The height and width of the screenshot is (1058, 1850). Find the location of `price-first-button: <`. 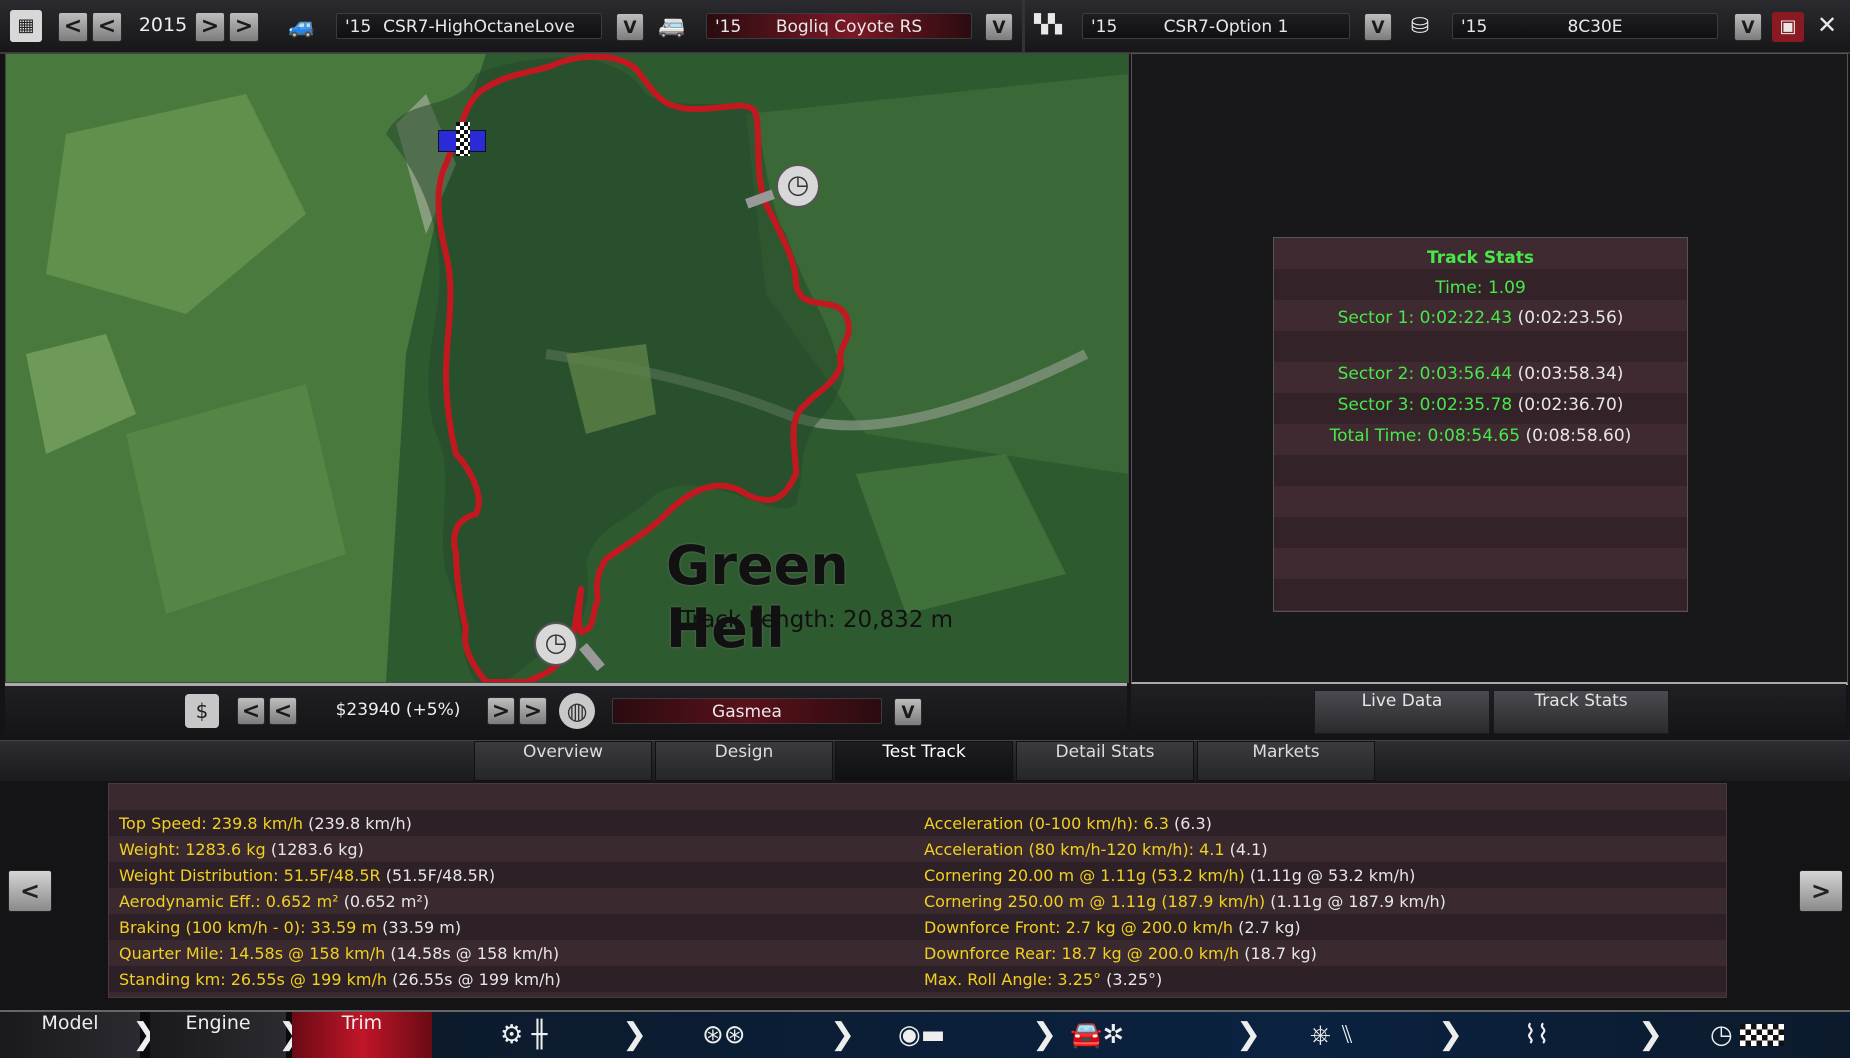

price-first-button: < is located at coordinates (251, 711).